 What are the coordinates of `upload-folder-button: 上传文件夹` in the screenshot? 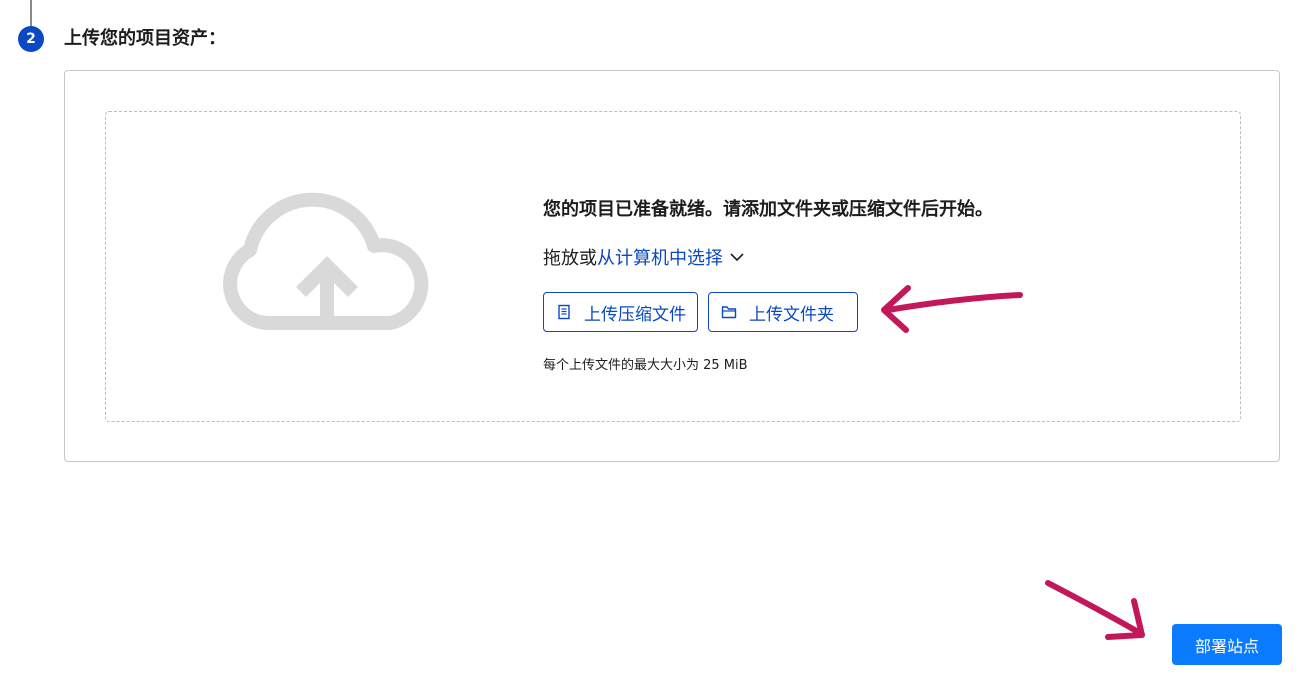 It's located at (783, 312).